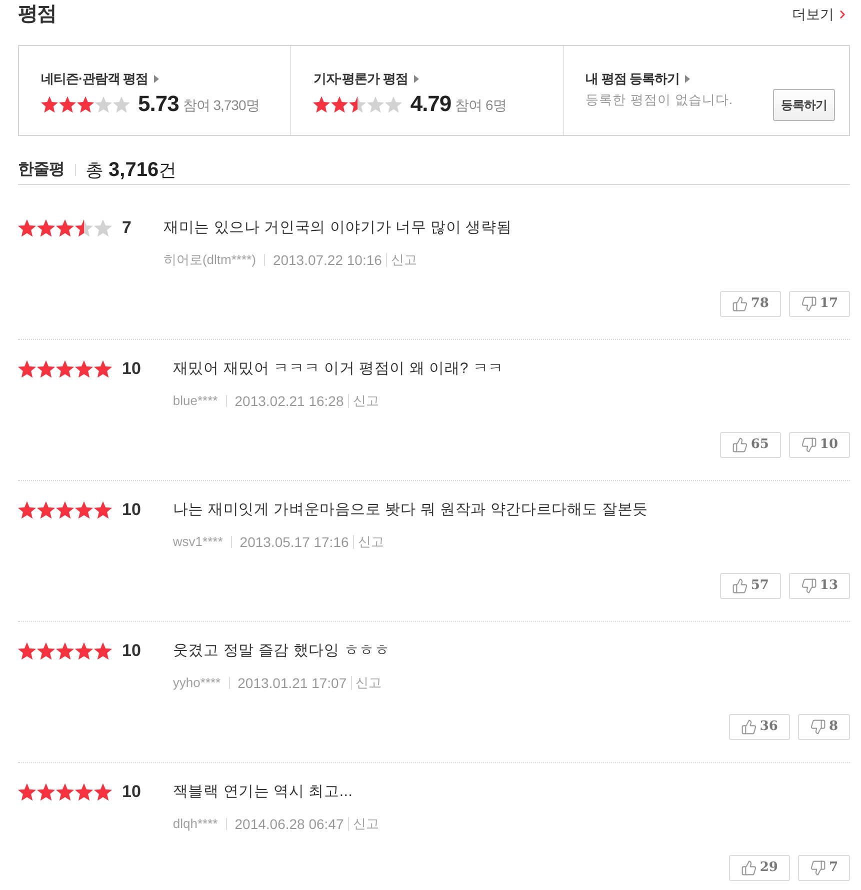  Describe the element at coordinates (819, 445) in the screenshot. I see `dislike-button: 10` at that location.